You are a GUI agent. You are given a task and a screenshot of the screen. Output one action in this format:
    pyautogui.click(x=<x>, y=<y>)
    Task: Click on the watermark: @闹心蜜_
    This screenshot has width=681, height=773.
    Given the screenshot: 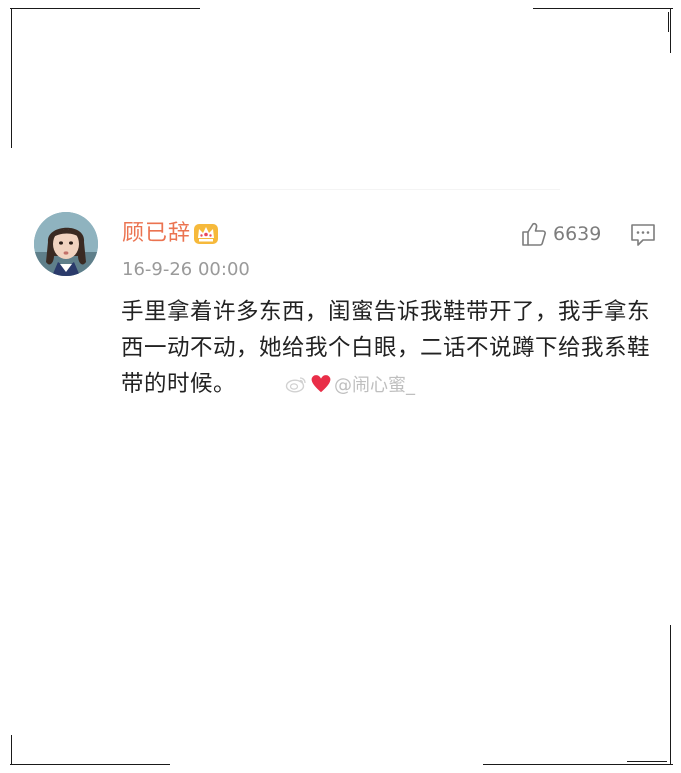 What is the action you would take?
    pyautogui.click(x=350, y=384)
    